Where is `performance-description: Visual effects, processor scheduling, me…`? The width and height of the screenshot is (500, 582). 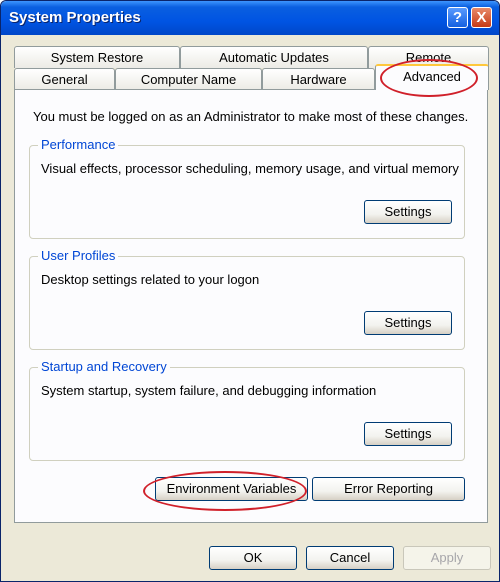
performance-description: Visual effects, processor scheduling, me… is located at coordinates (250, 168).